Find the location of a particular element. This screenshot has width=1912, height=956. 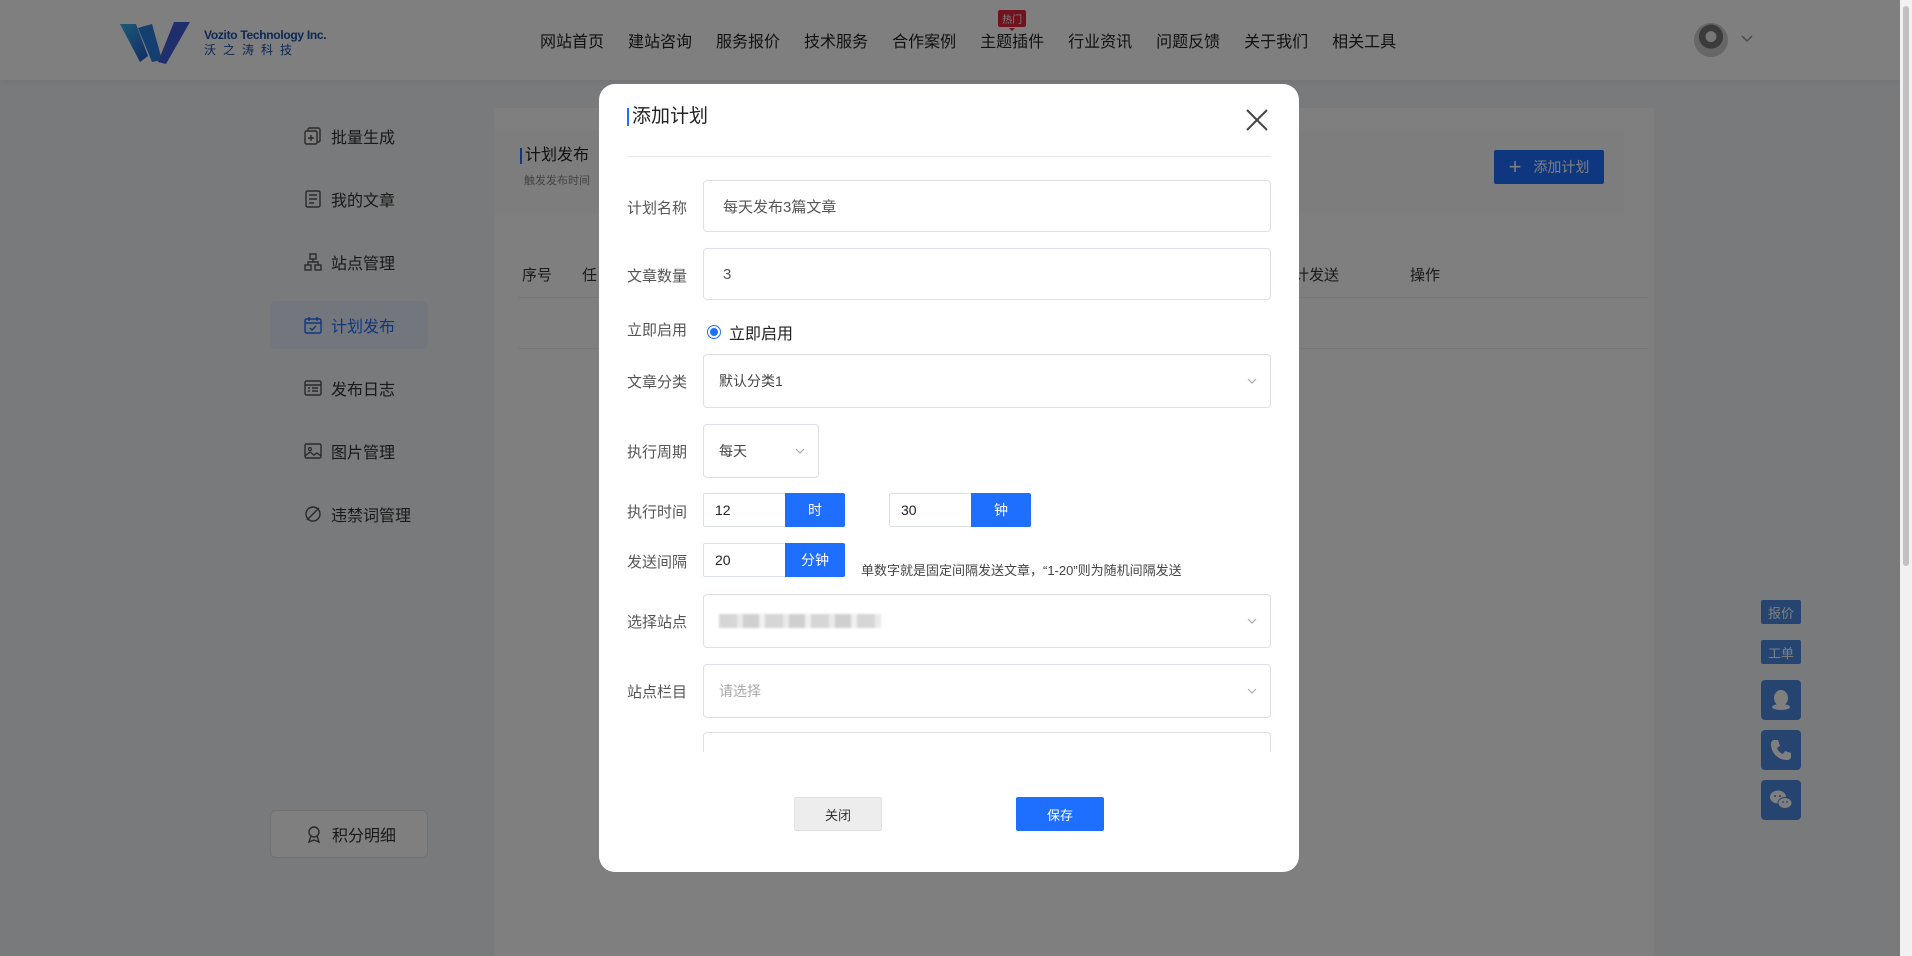

minute-input is located at coordinates (930, 510).